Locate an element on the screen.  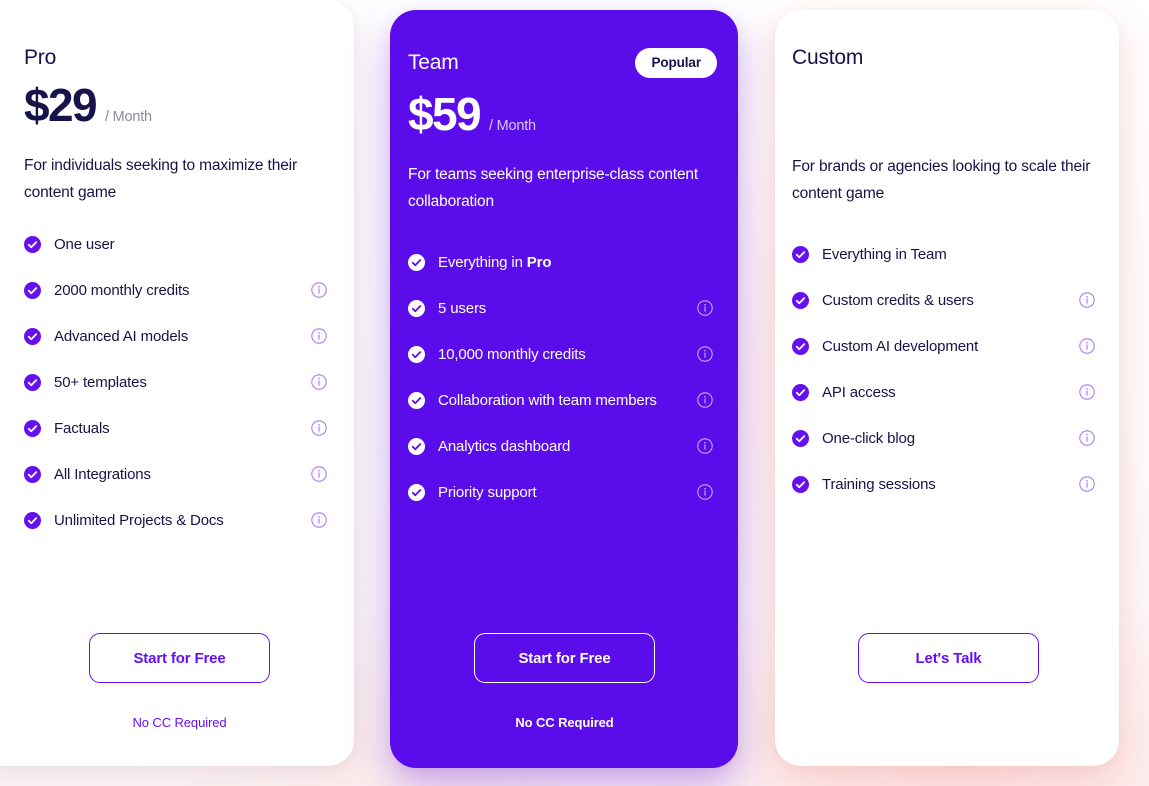
list-item: One-click blog is located at coordinates (943, 438).